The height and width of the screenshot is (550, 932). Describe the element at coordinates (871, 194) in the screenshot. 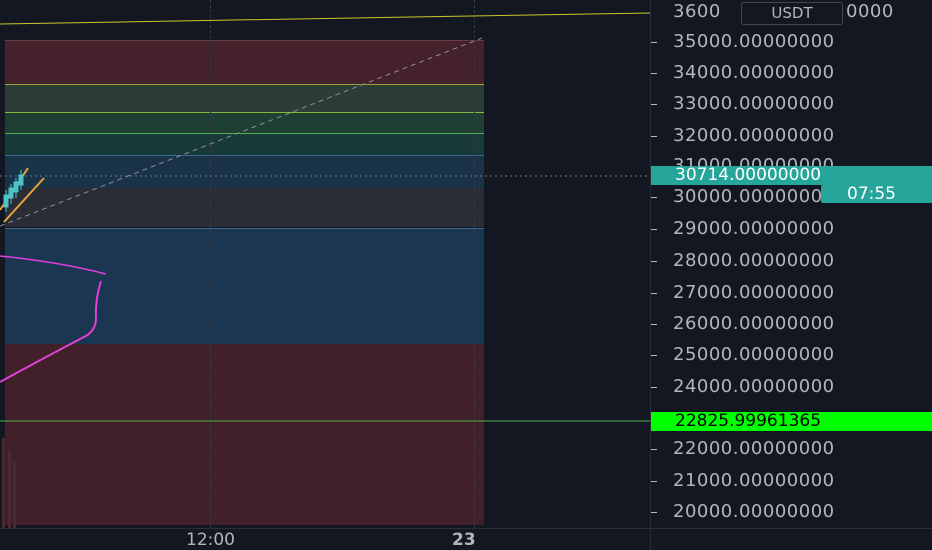

I see `countdown-label: 07:55` at that location.